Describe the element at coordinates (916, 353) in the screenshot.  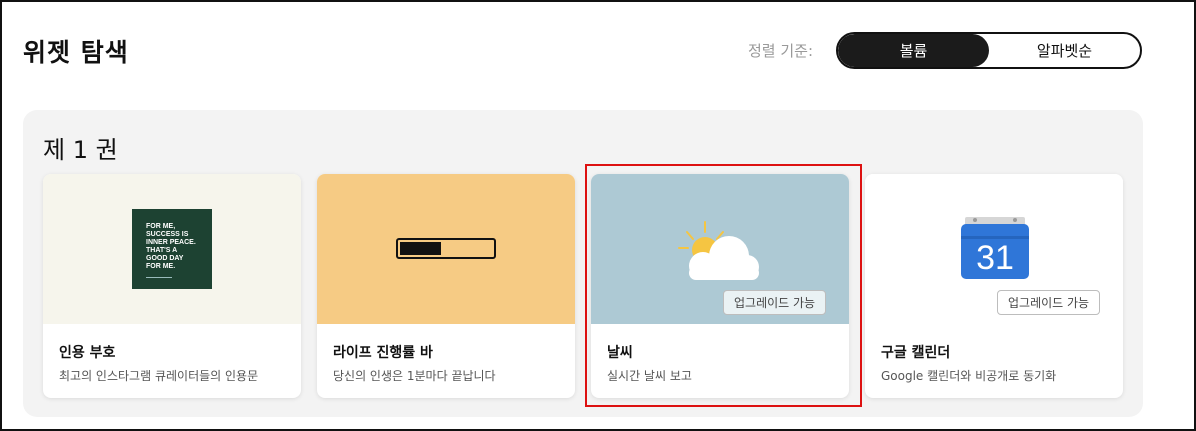
I see `card-title: 구글 캘린더` at that location.